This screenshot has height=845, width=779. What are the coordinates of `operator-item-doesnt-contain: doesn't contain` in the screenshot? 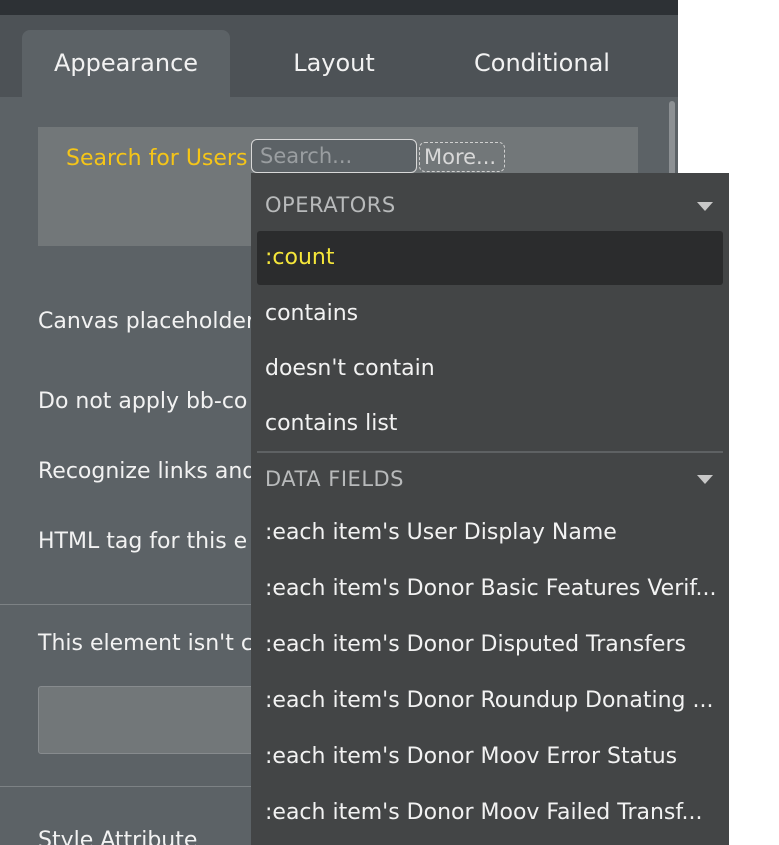 It's located at (490, 369).